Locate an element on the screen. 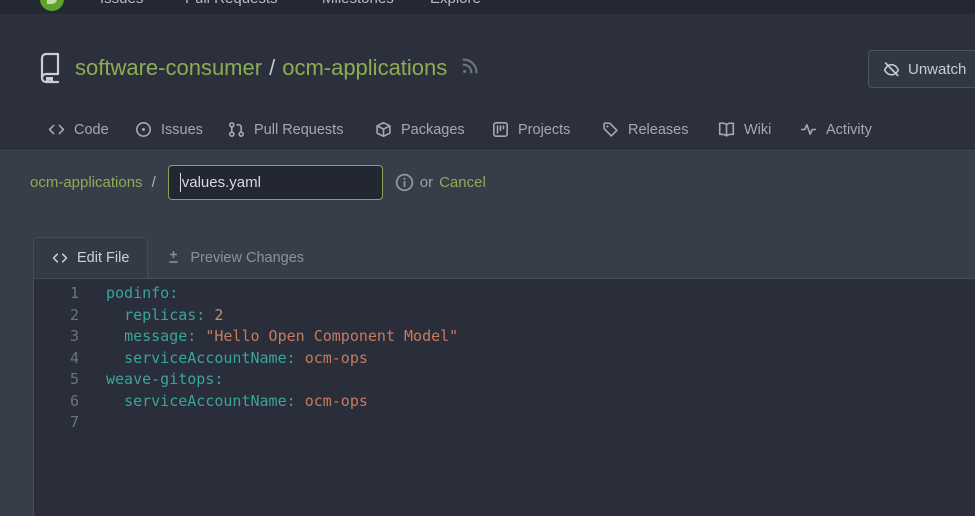 This screenshot has width=975, height=516. tab-code-label: Code is located at coordinates (91, 129).